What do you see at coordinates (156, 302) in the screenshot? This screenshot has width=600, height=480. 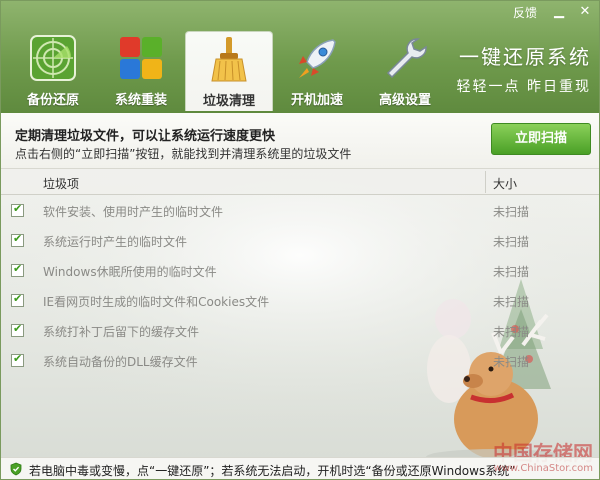 I see `row-name: IE看网页时生成的临时文件和Cookies文件` at bounding box center [156, 302].